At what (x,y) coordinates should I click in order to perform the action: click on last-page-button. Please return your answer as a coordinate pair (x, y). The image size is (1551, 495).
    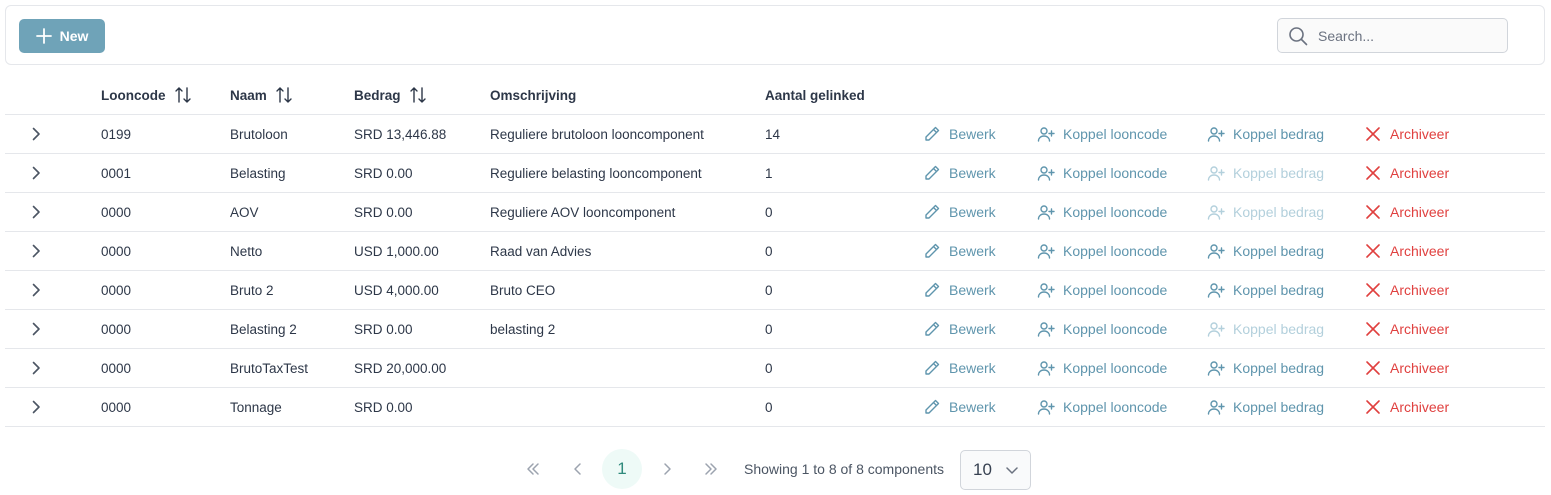
    Looking at the image, I should click on (711, 469).